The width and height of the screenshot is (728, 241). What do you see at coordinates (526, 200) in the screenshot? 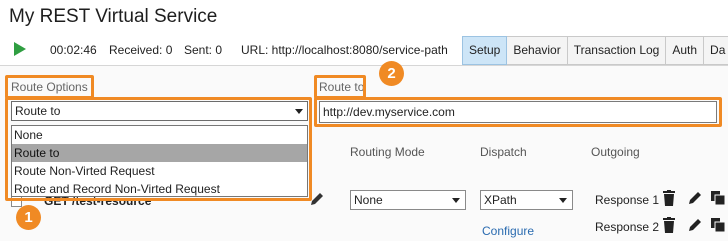
I see `dispatch-select: XPath` at bounding box center [526, 200].